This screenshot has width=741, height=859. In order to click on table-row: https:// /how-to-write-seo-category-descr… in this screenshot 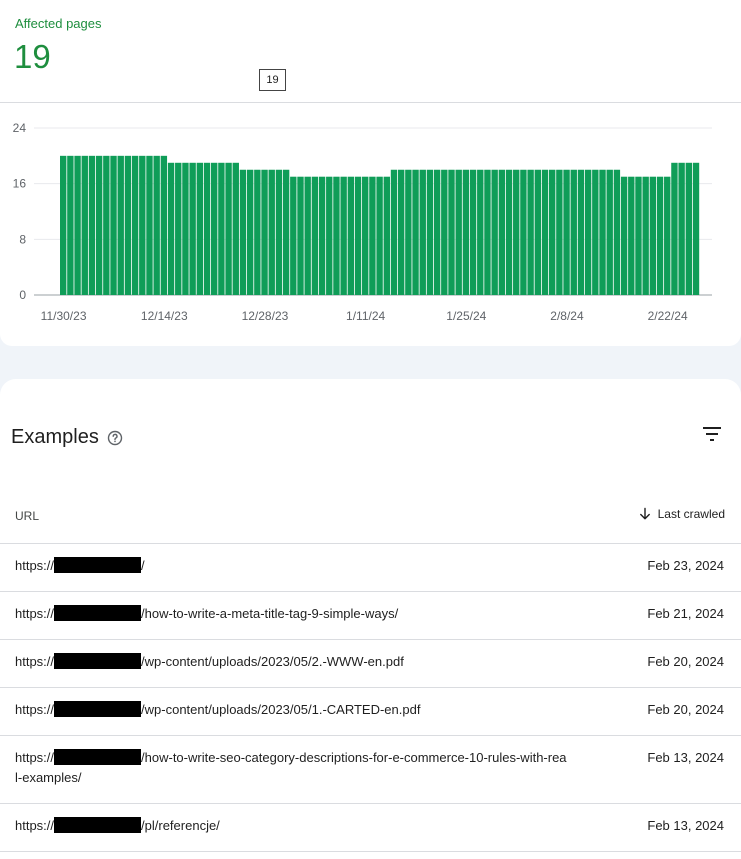, I will do `click(370, 770)`.